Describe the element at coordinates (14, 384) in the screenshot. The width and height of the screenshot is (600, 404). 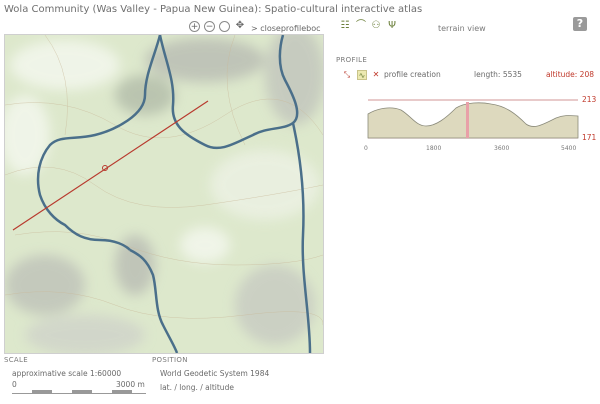
I see `scale-start: 0` at that location.